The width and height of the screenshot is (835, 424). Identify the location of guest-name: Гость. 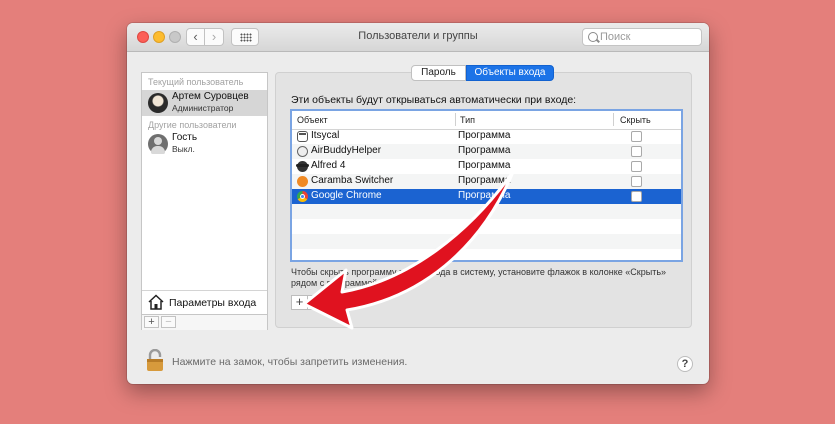
(185, 137).